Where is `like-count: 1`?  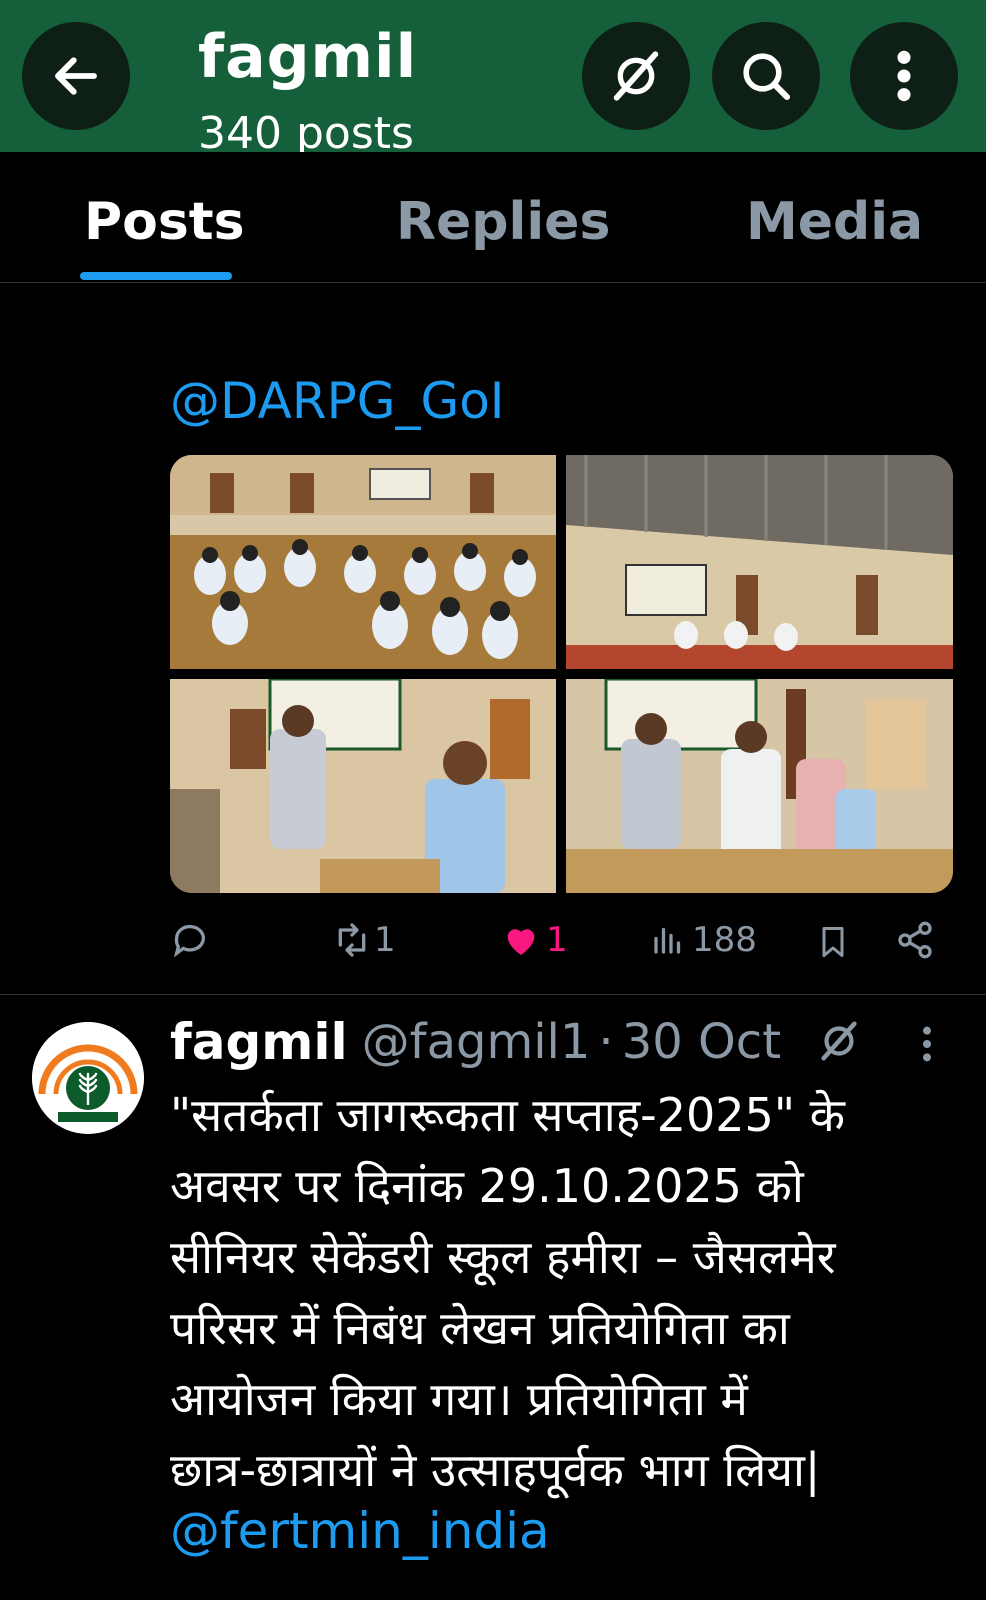 like-count: 1 is located at coordinates (557, 940).